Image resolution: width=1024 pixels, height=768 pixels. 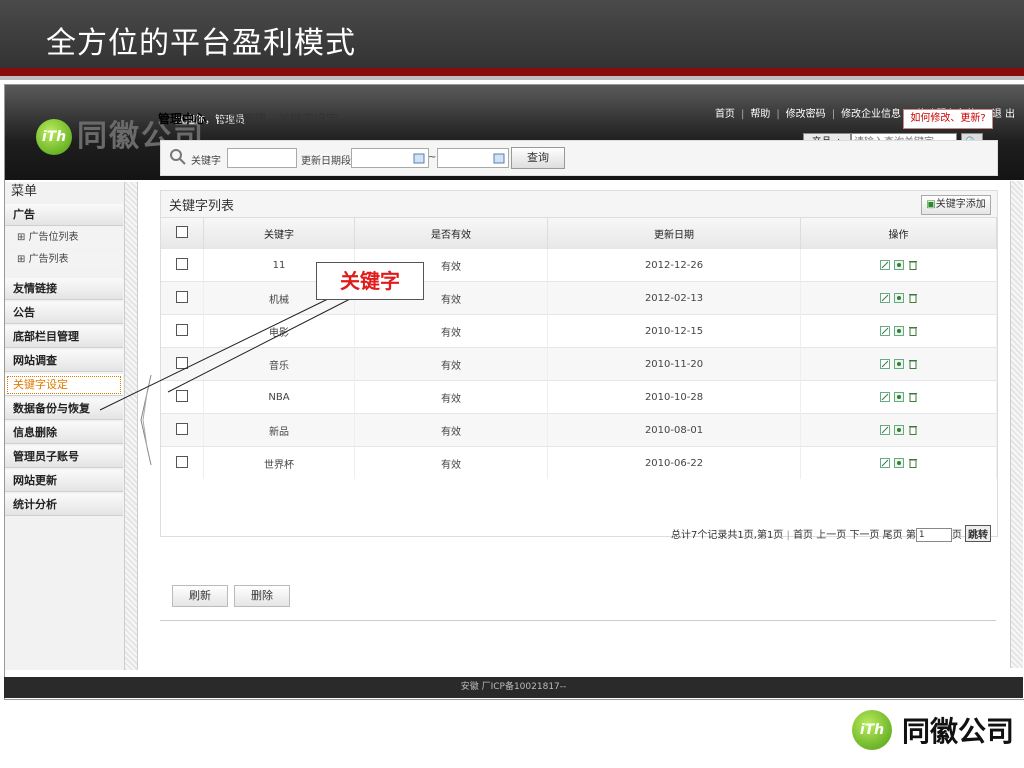 I want to click on top-link: 修改企业信息, so click(x=871, y=114).